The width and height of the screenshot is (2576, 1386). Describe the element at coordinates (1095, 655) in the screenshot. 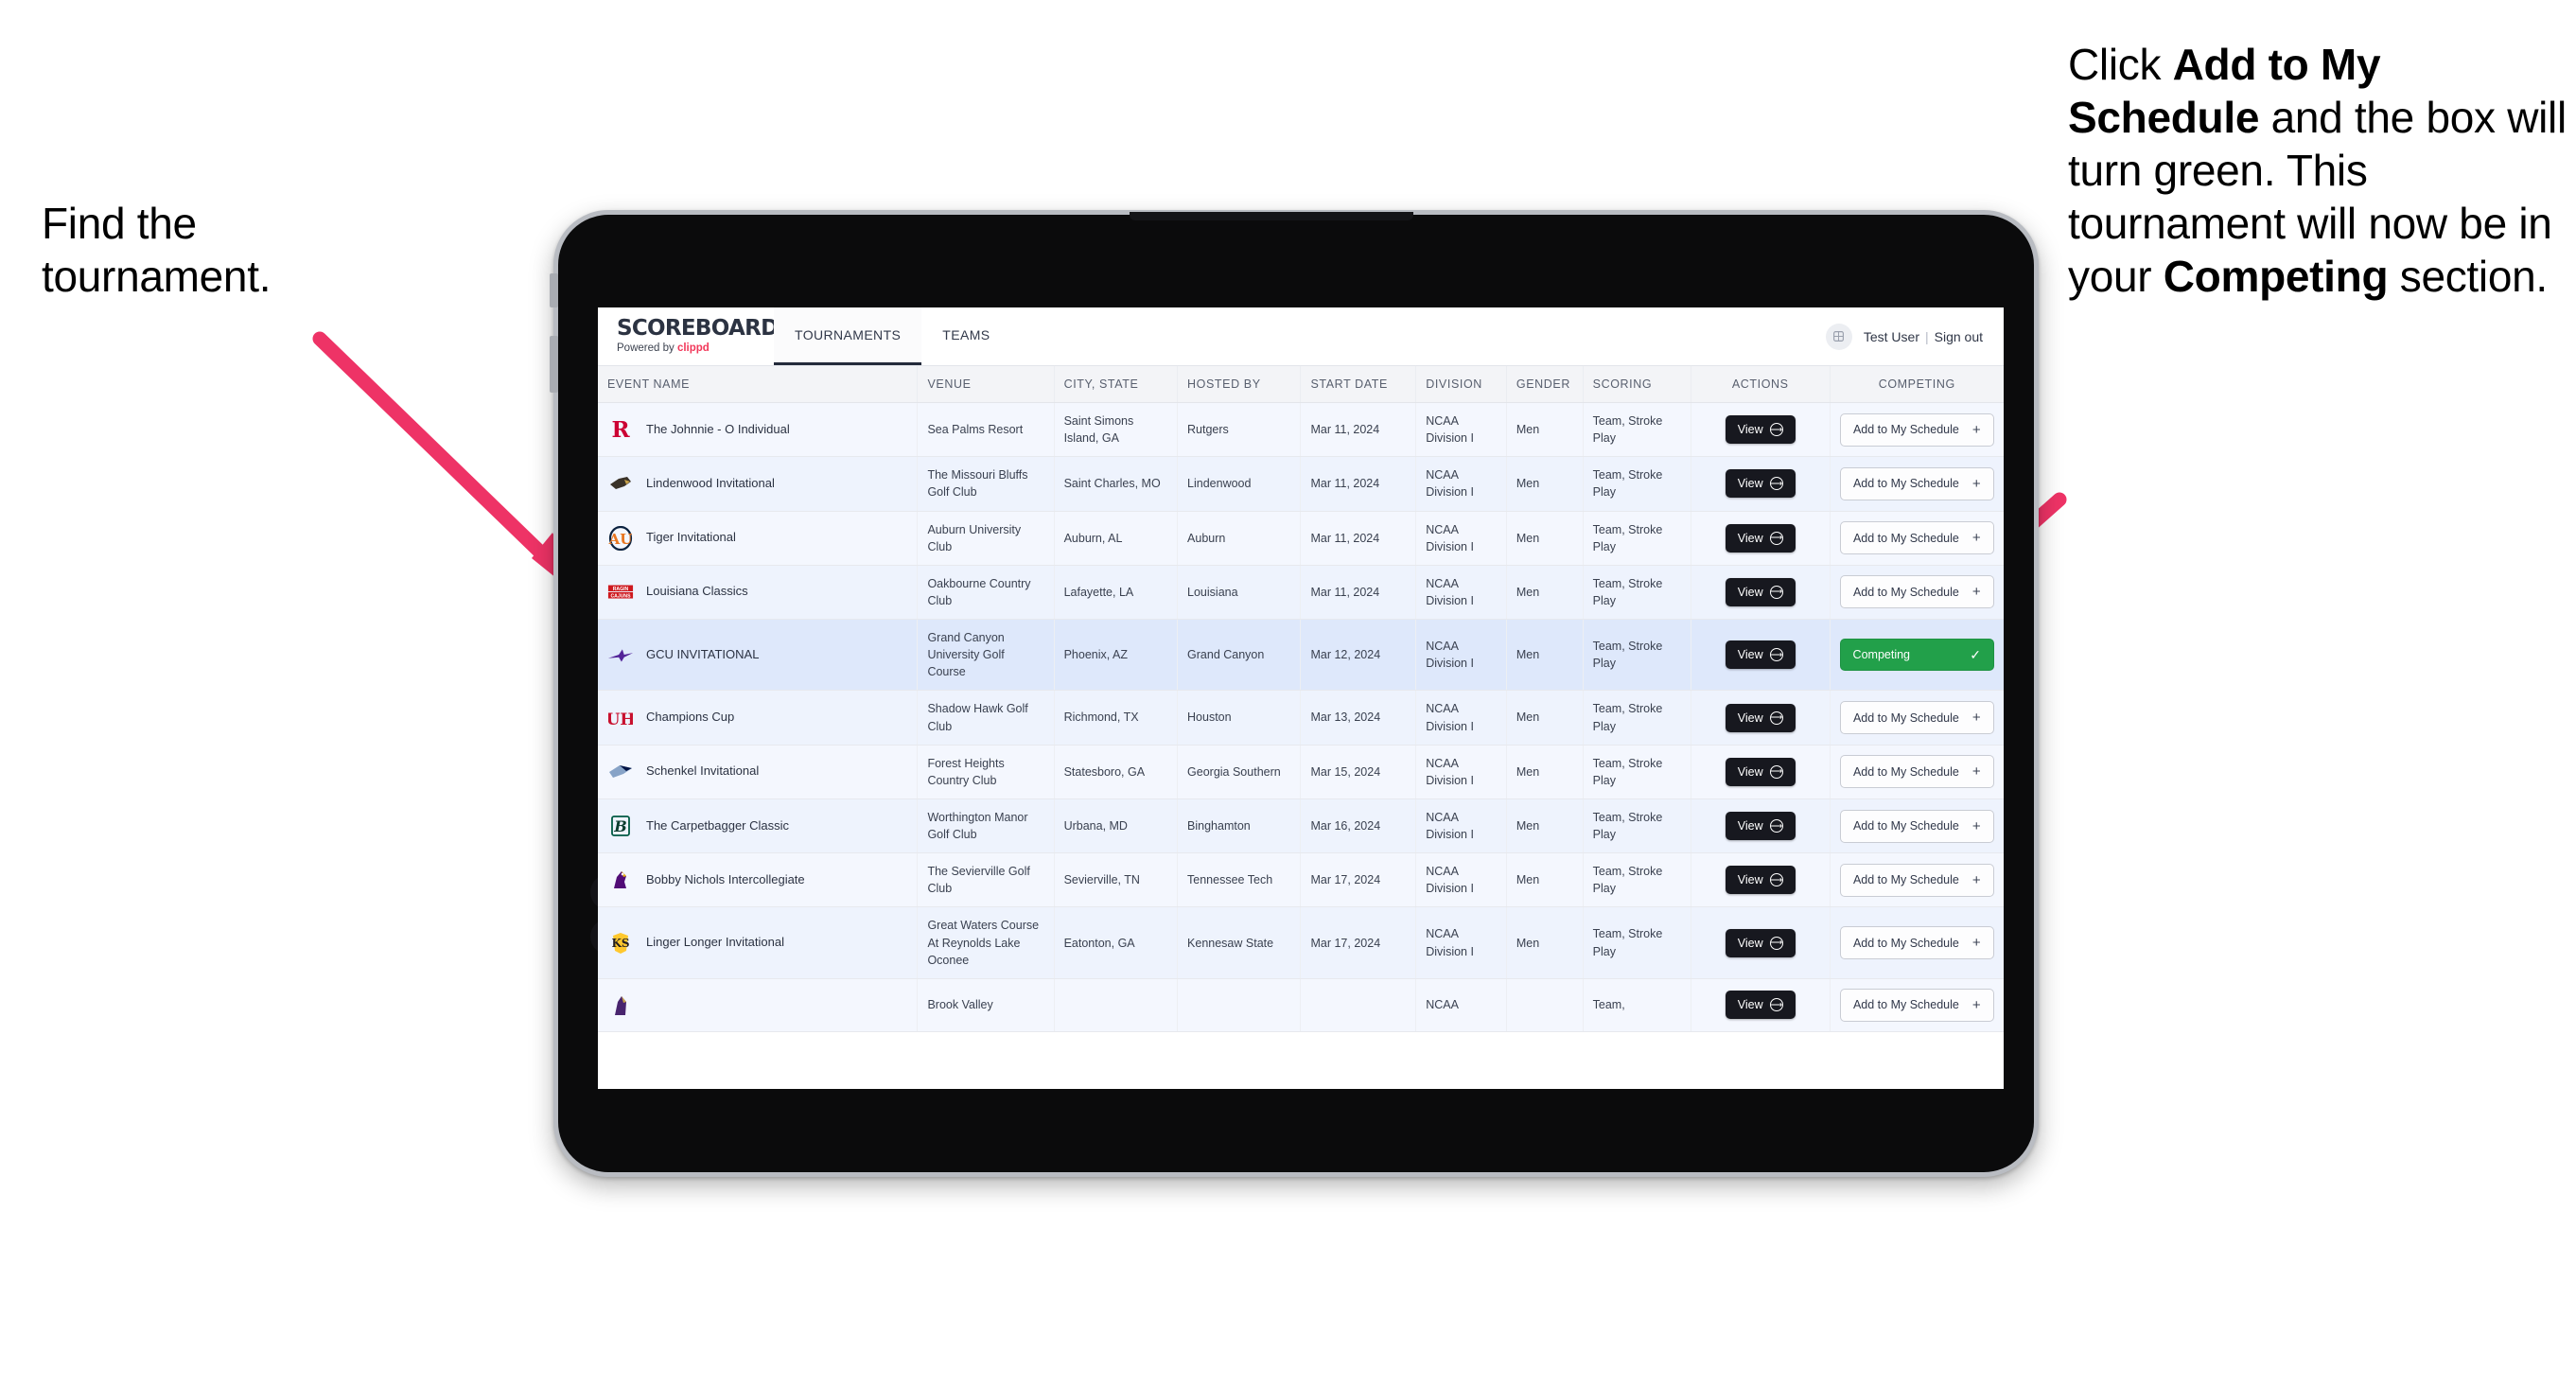

I see `cell-city-state-text: Phoenix, AZ` at that location.